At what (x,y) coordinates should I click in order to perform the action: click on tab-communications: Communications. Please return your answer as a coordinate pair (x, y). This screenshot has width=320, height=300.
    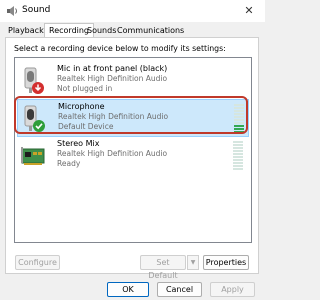
    Looking at the image, I should click on (150, 30).